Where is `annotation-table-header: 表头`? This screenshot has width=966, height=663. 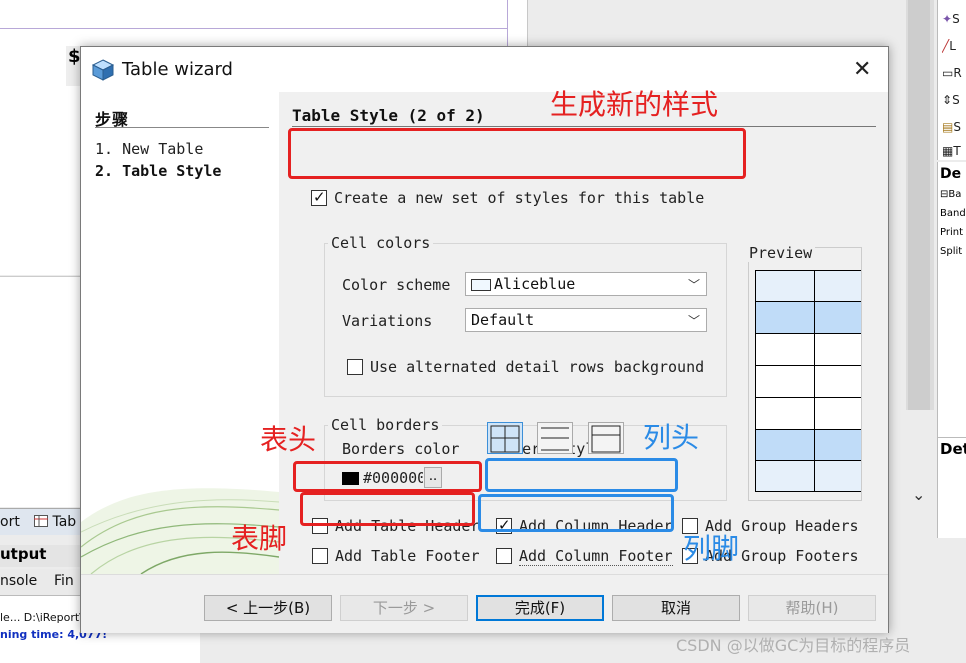 annotation-table-header: 表头 is located at coordinates (288, 439).